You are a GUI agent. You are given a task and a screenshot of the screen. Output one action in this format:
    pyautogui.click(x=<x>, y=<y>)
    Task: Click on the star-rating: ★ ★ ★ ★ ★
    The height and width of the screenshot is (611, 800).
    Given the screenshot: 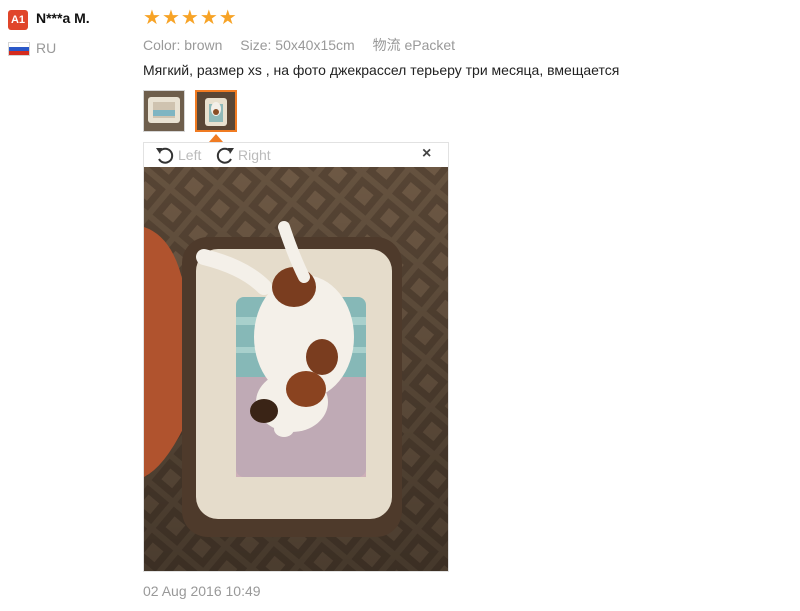 What is the action you would take?
    pyautogui.click(x=190, y=18)
    